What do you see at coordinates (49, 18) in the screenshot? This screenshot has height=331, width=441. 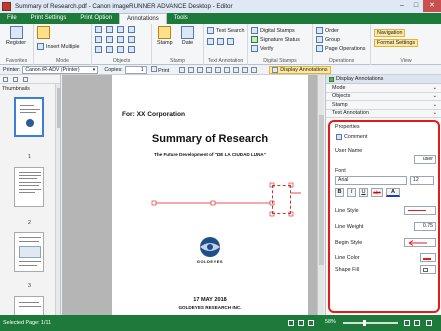 I see `tab-print-settings: Print Settings` at bounding box center [49, 18].